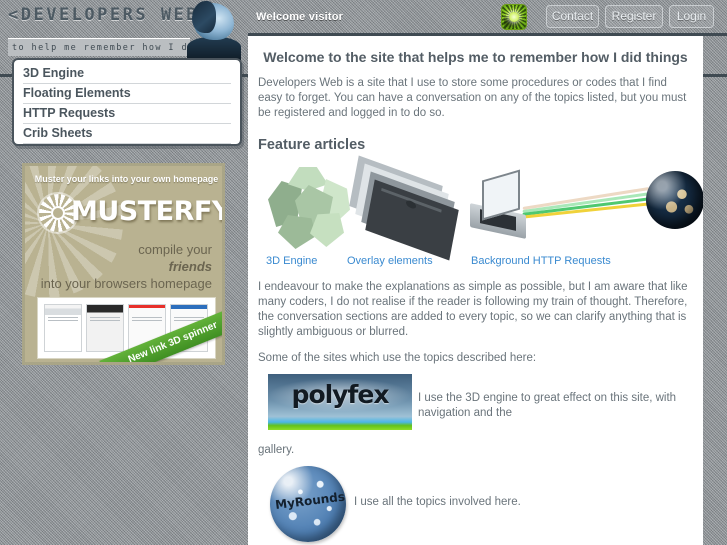 The height and width of the screenshot is (545, 727). What do you see at coordinates (110, 15) in the screenshot?
I see `site-logo-title: <DEVELOPERS WEB>` at bounding box center [110, 15].